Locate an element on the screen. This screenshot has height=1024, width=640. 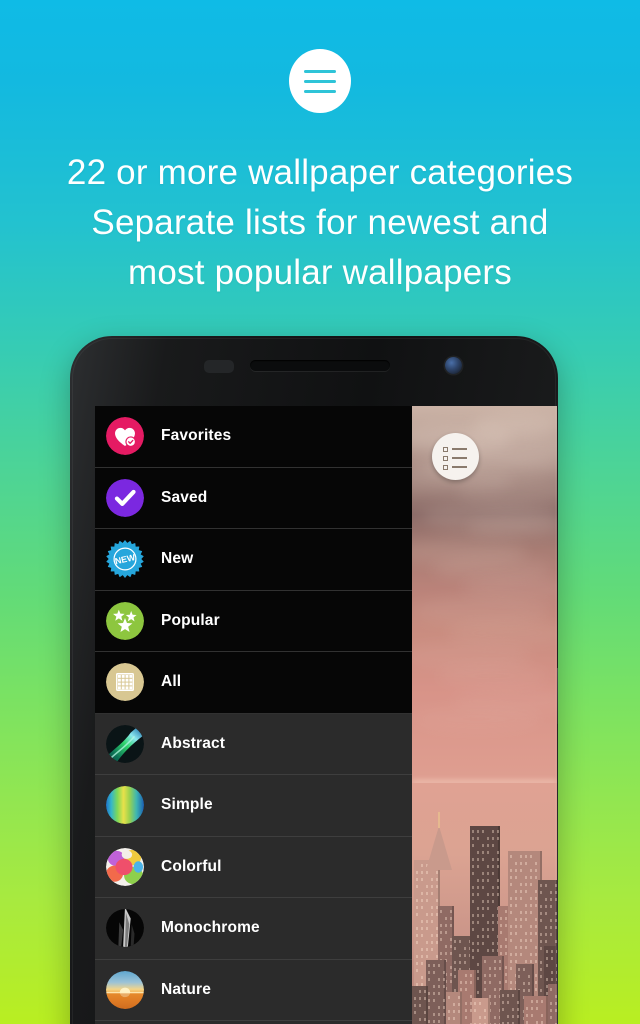
front-camera-icon is located at coordinates (453, 365).